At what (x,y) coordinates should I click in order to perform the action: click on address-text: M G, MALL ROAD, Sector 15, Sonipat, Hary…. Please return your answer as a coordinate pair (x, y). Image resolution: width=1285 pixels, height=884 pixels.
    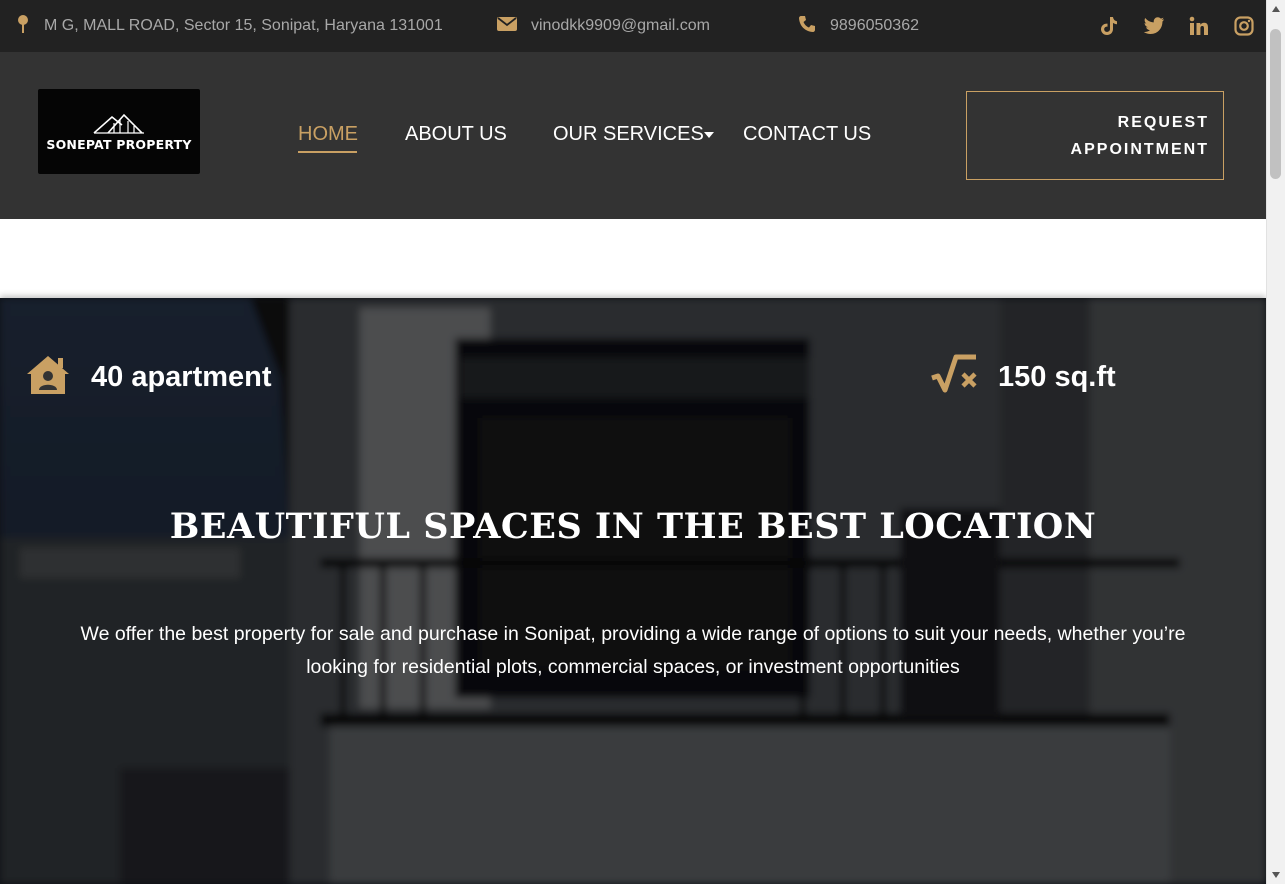
    Looking at the image, I should click on (243, 25).